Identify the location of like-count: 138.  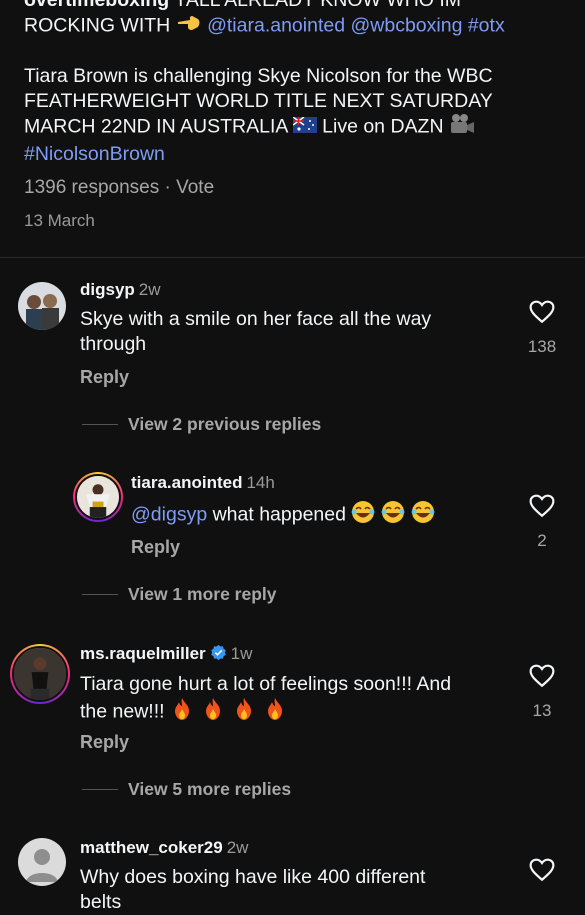
(542, 346).